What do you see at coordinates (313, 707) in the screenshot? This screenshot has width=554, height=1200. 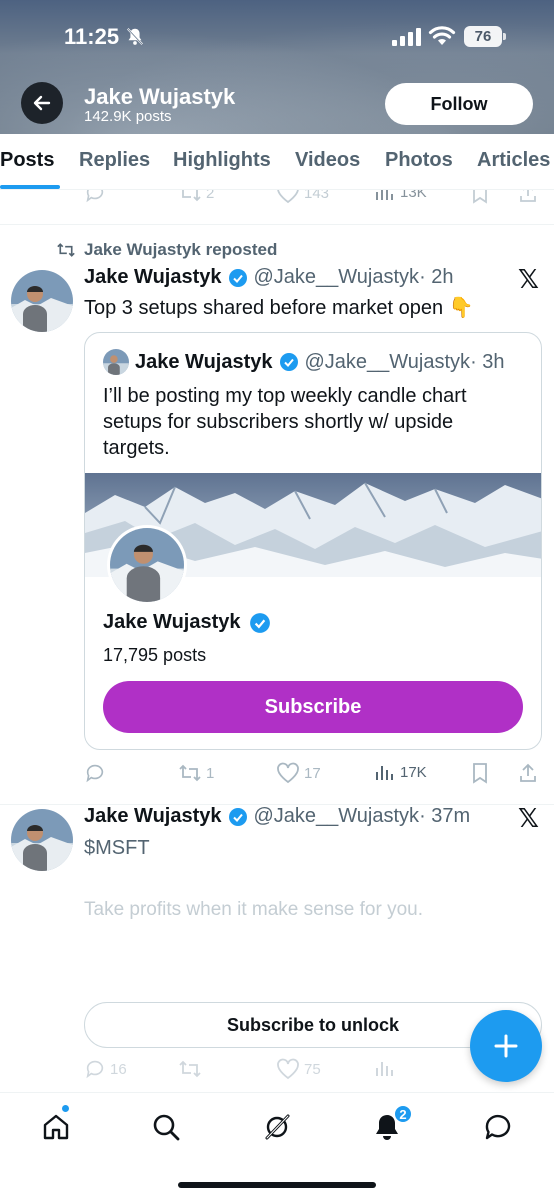 I see `subscribe-button: Subscribe` at bounding box center [313, 707].